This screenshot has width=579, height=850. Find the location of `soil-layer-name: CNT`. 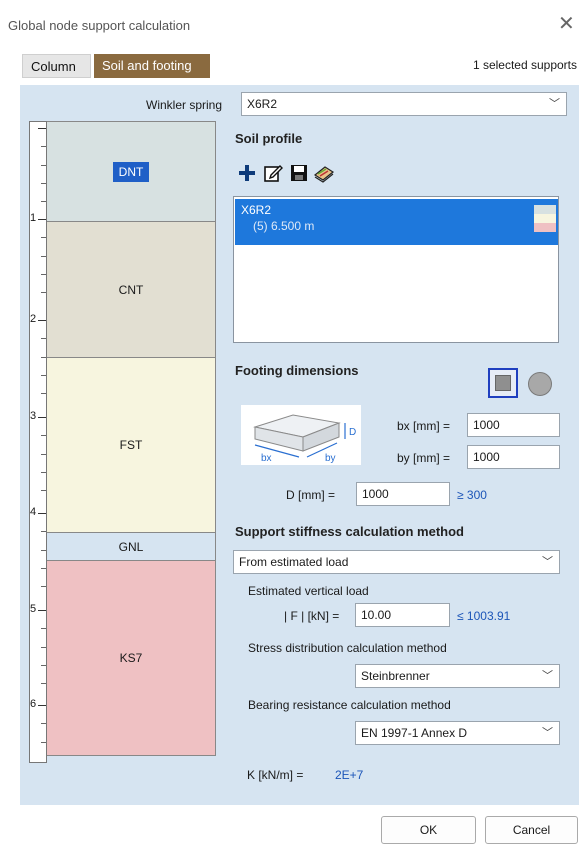

soil-layer-name: CNT is located at coordinates (131, 289).